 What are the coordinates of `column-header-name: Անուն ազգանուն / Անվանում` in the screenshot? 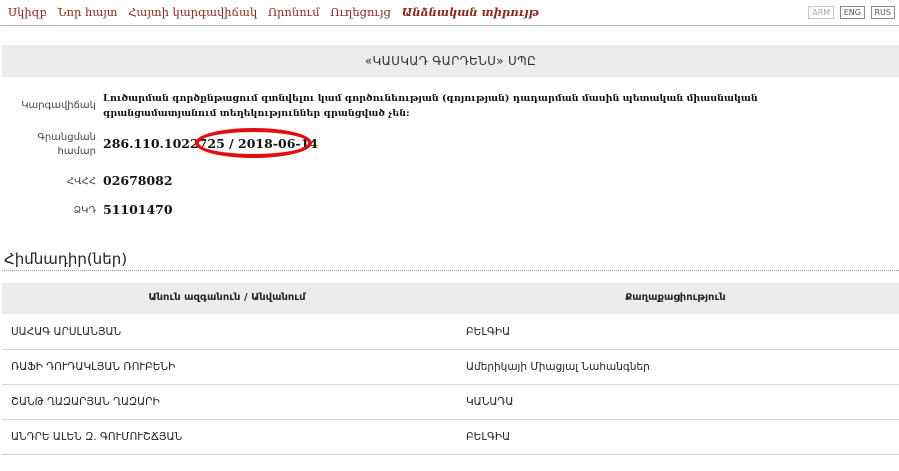 It's located at (227, 297).